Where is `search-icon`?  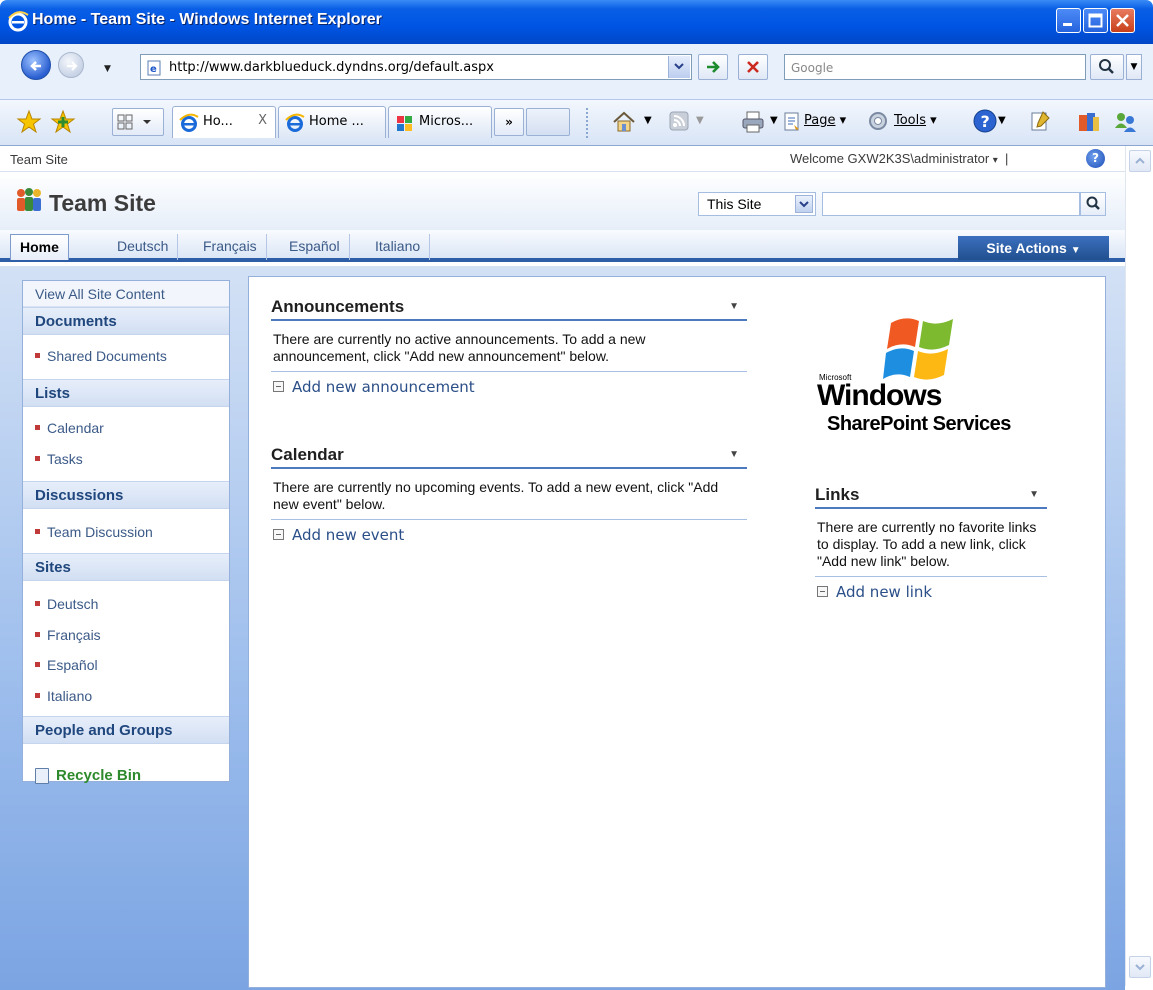 search-icon is located at coordinates (1093, 203).